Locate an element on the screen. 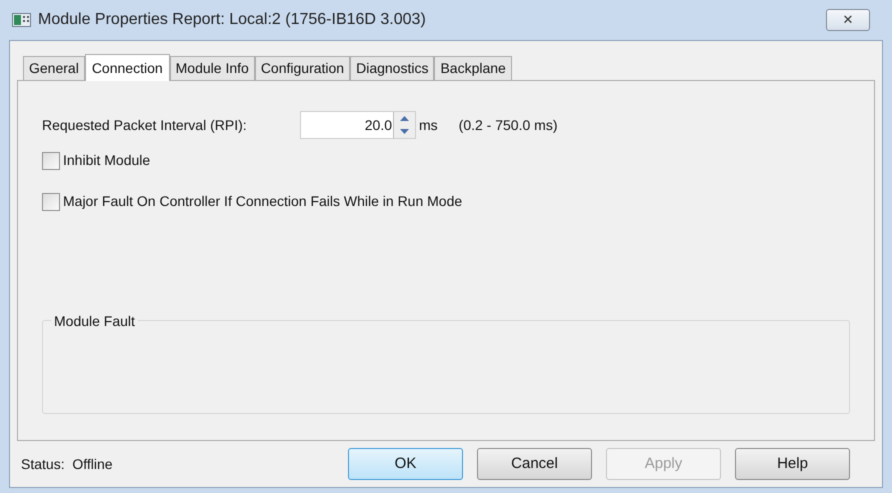 Image resolution: width=892 pixels, height=493 pixels. checkbox-label: Inhibit Module is located at coordinates (106, 160).